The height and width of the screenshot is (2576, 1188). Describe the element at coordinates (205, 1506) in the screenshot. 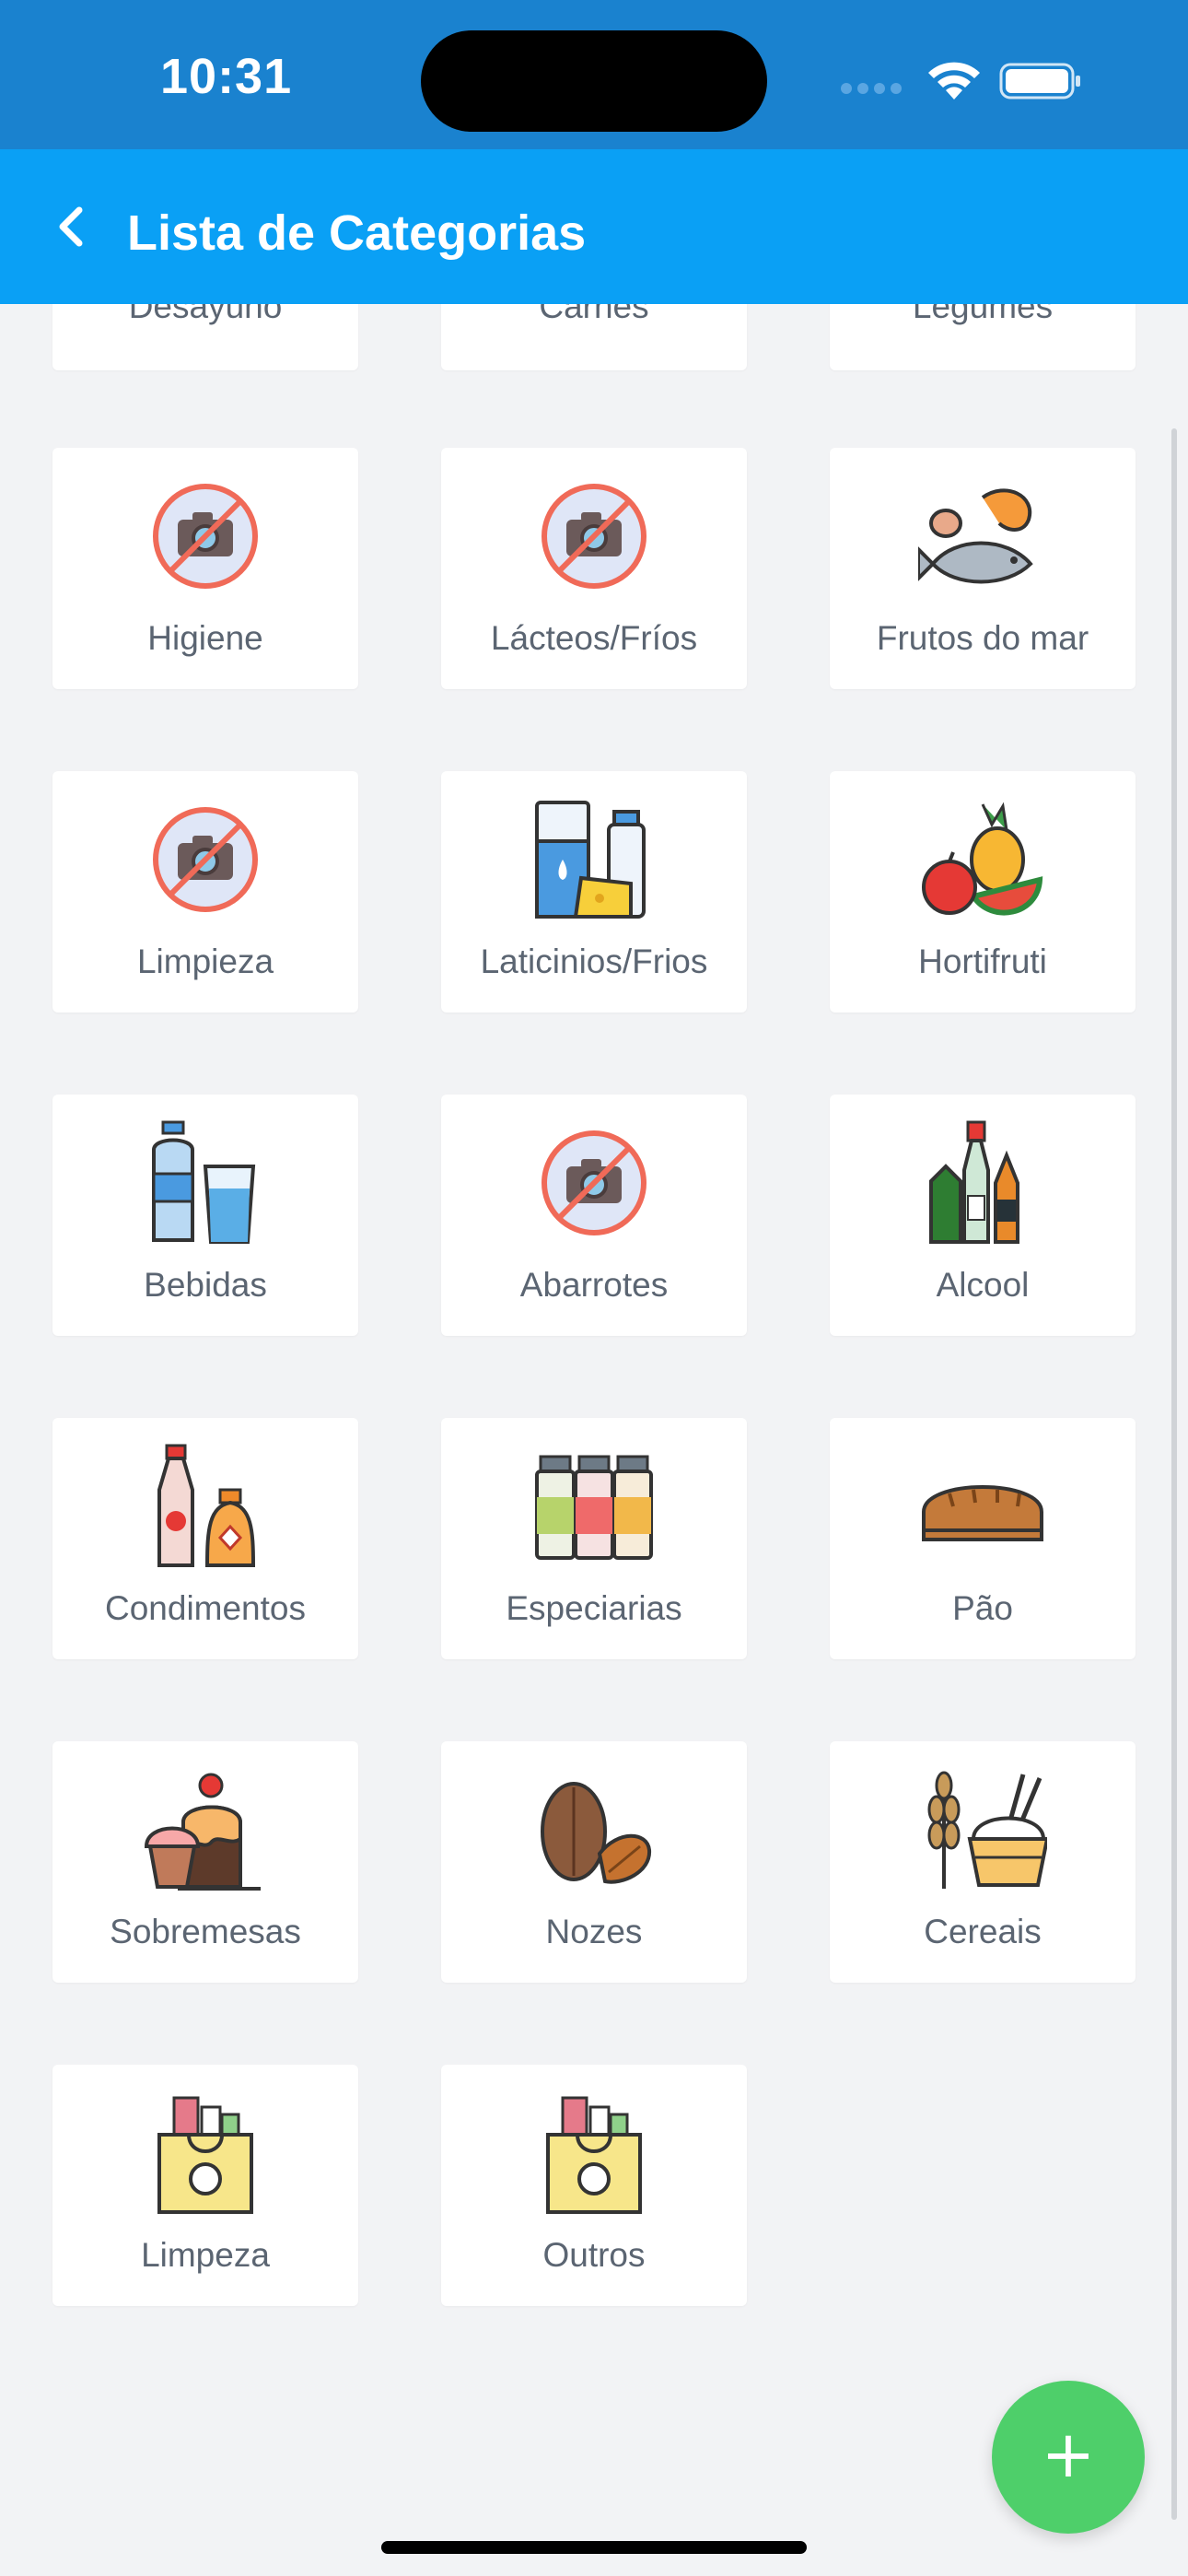

I see `condiment-bottles-icon` at that location.